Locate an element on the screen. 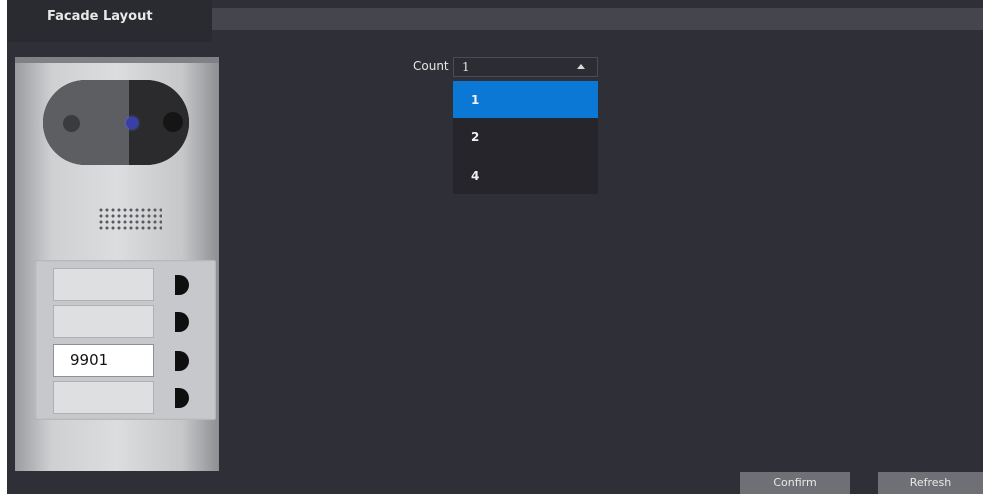 Image resolution: width=983 pixels, height=494 pixels. indicator-led-icon is located at coordinates (132, 123).